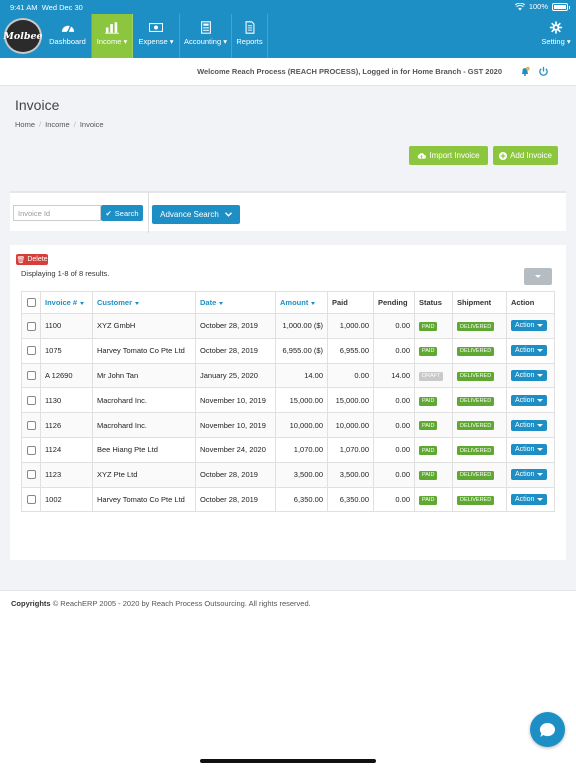  What do you see at coordinates (313, 303) in the screenshot?
I see `sort-caret-icon` at bounding box center [313, 303].